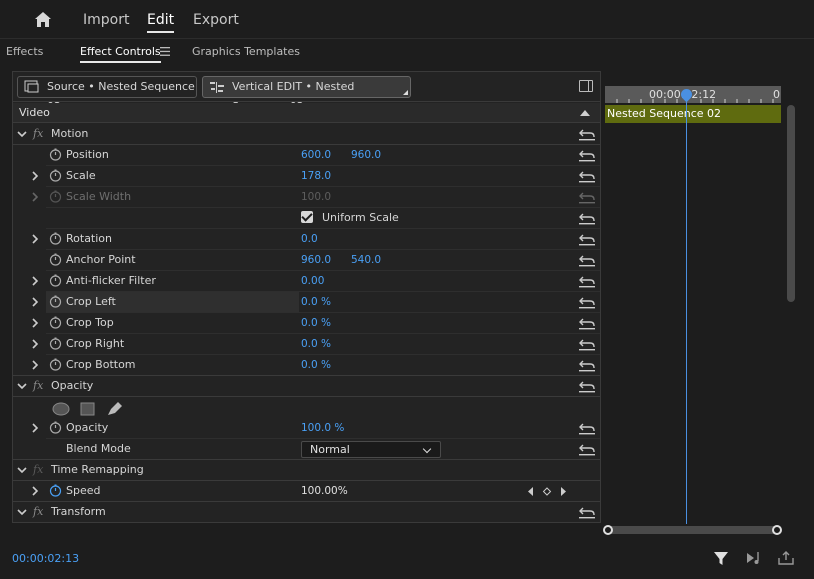  Describe the element at coordinates (530, 491) in the screenshot. I see `prev-keyframe-icon` at that location.